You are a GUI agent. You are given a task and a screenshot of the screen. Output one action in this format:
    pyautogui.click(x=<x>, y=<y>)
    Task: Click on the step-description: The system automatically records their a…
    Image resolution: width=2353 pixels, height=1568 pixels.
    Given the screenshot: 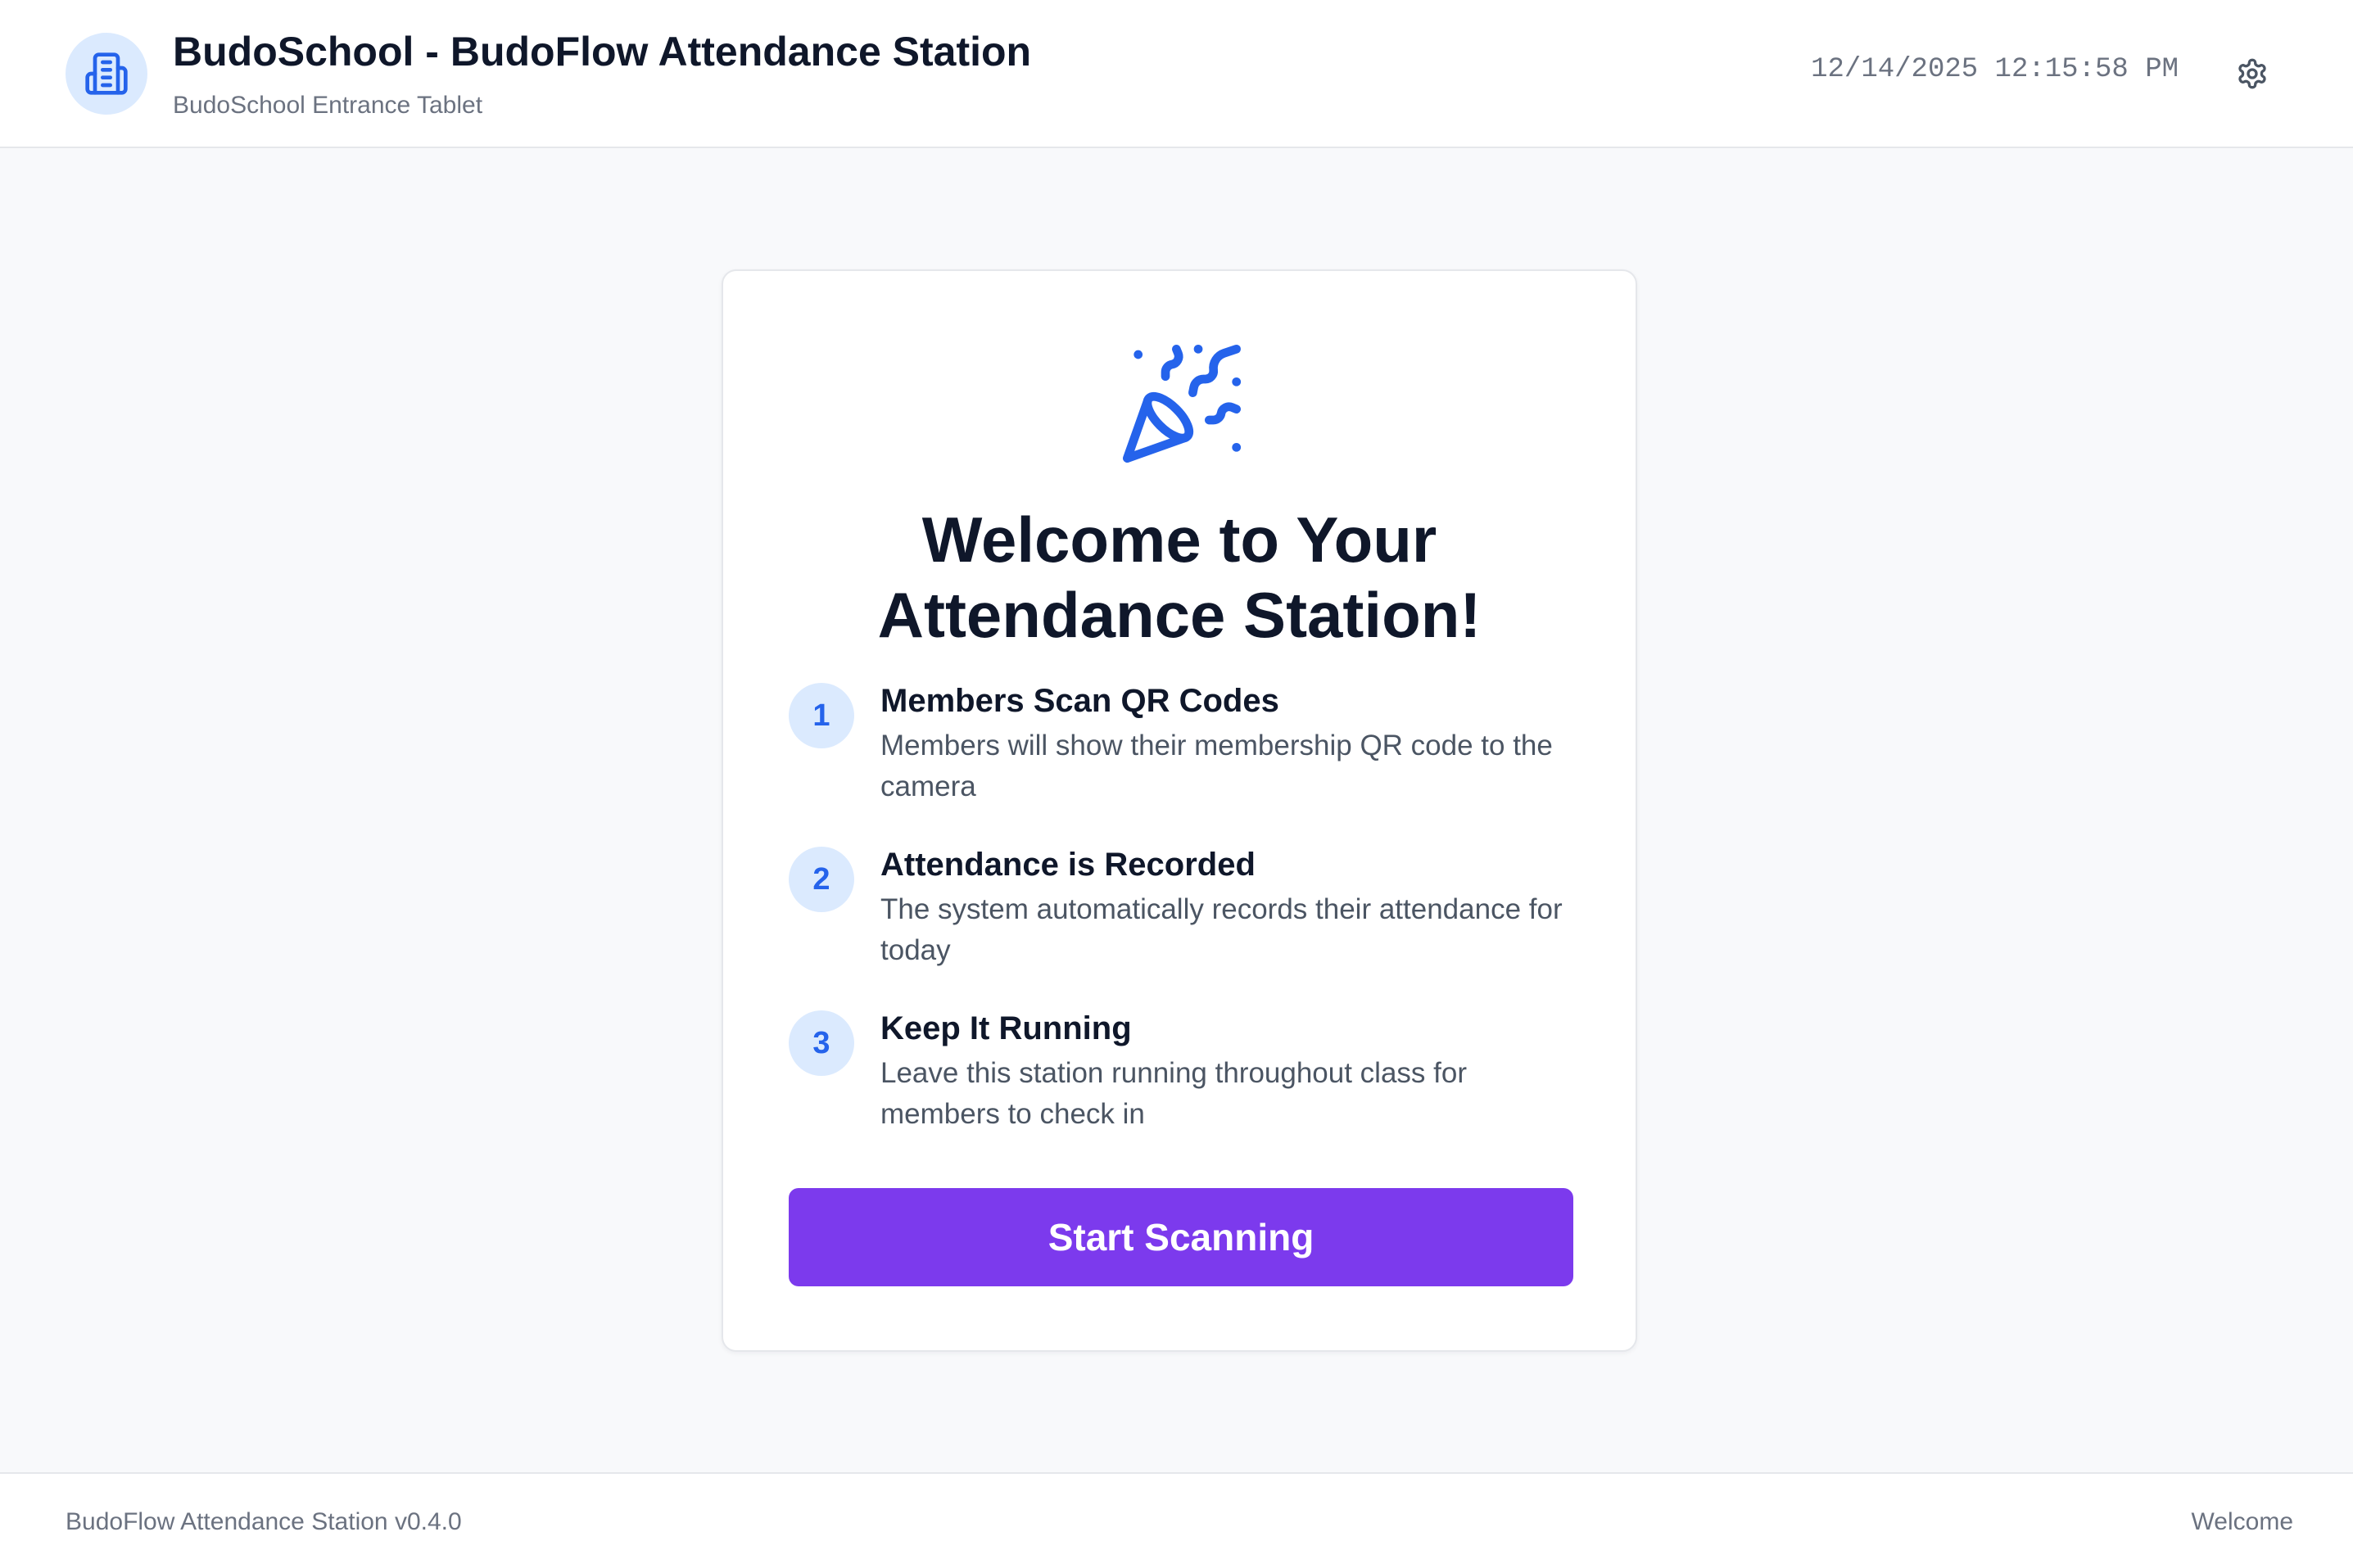 What is the action you would take?
    pyautogui.click(x=1221, y=930)
    